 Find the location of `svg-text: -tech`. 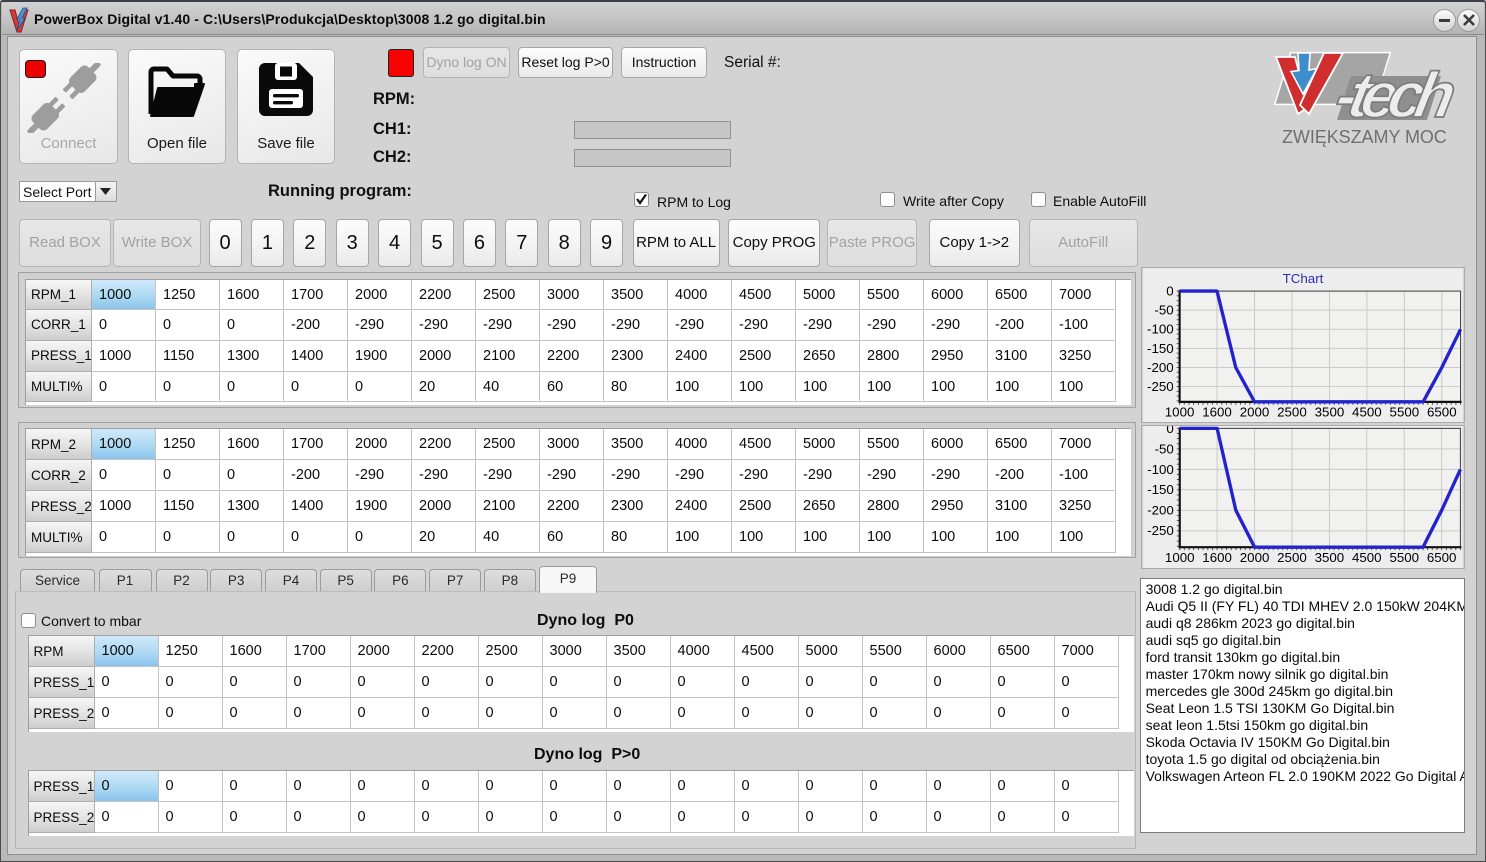

svg-text: -tech is located at coordinates (1394, 95).